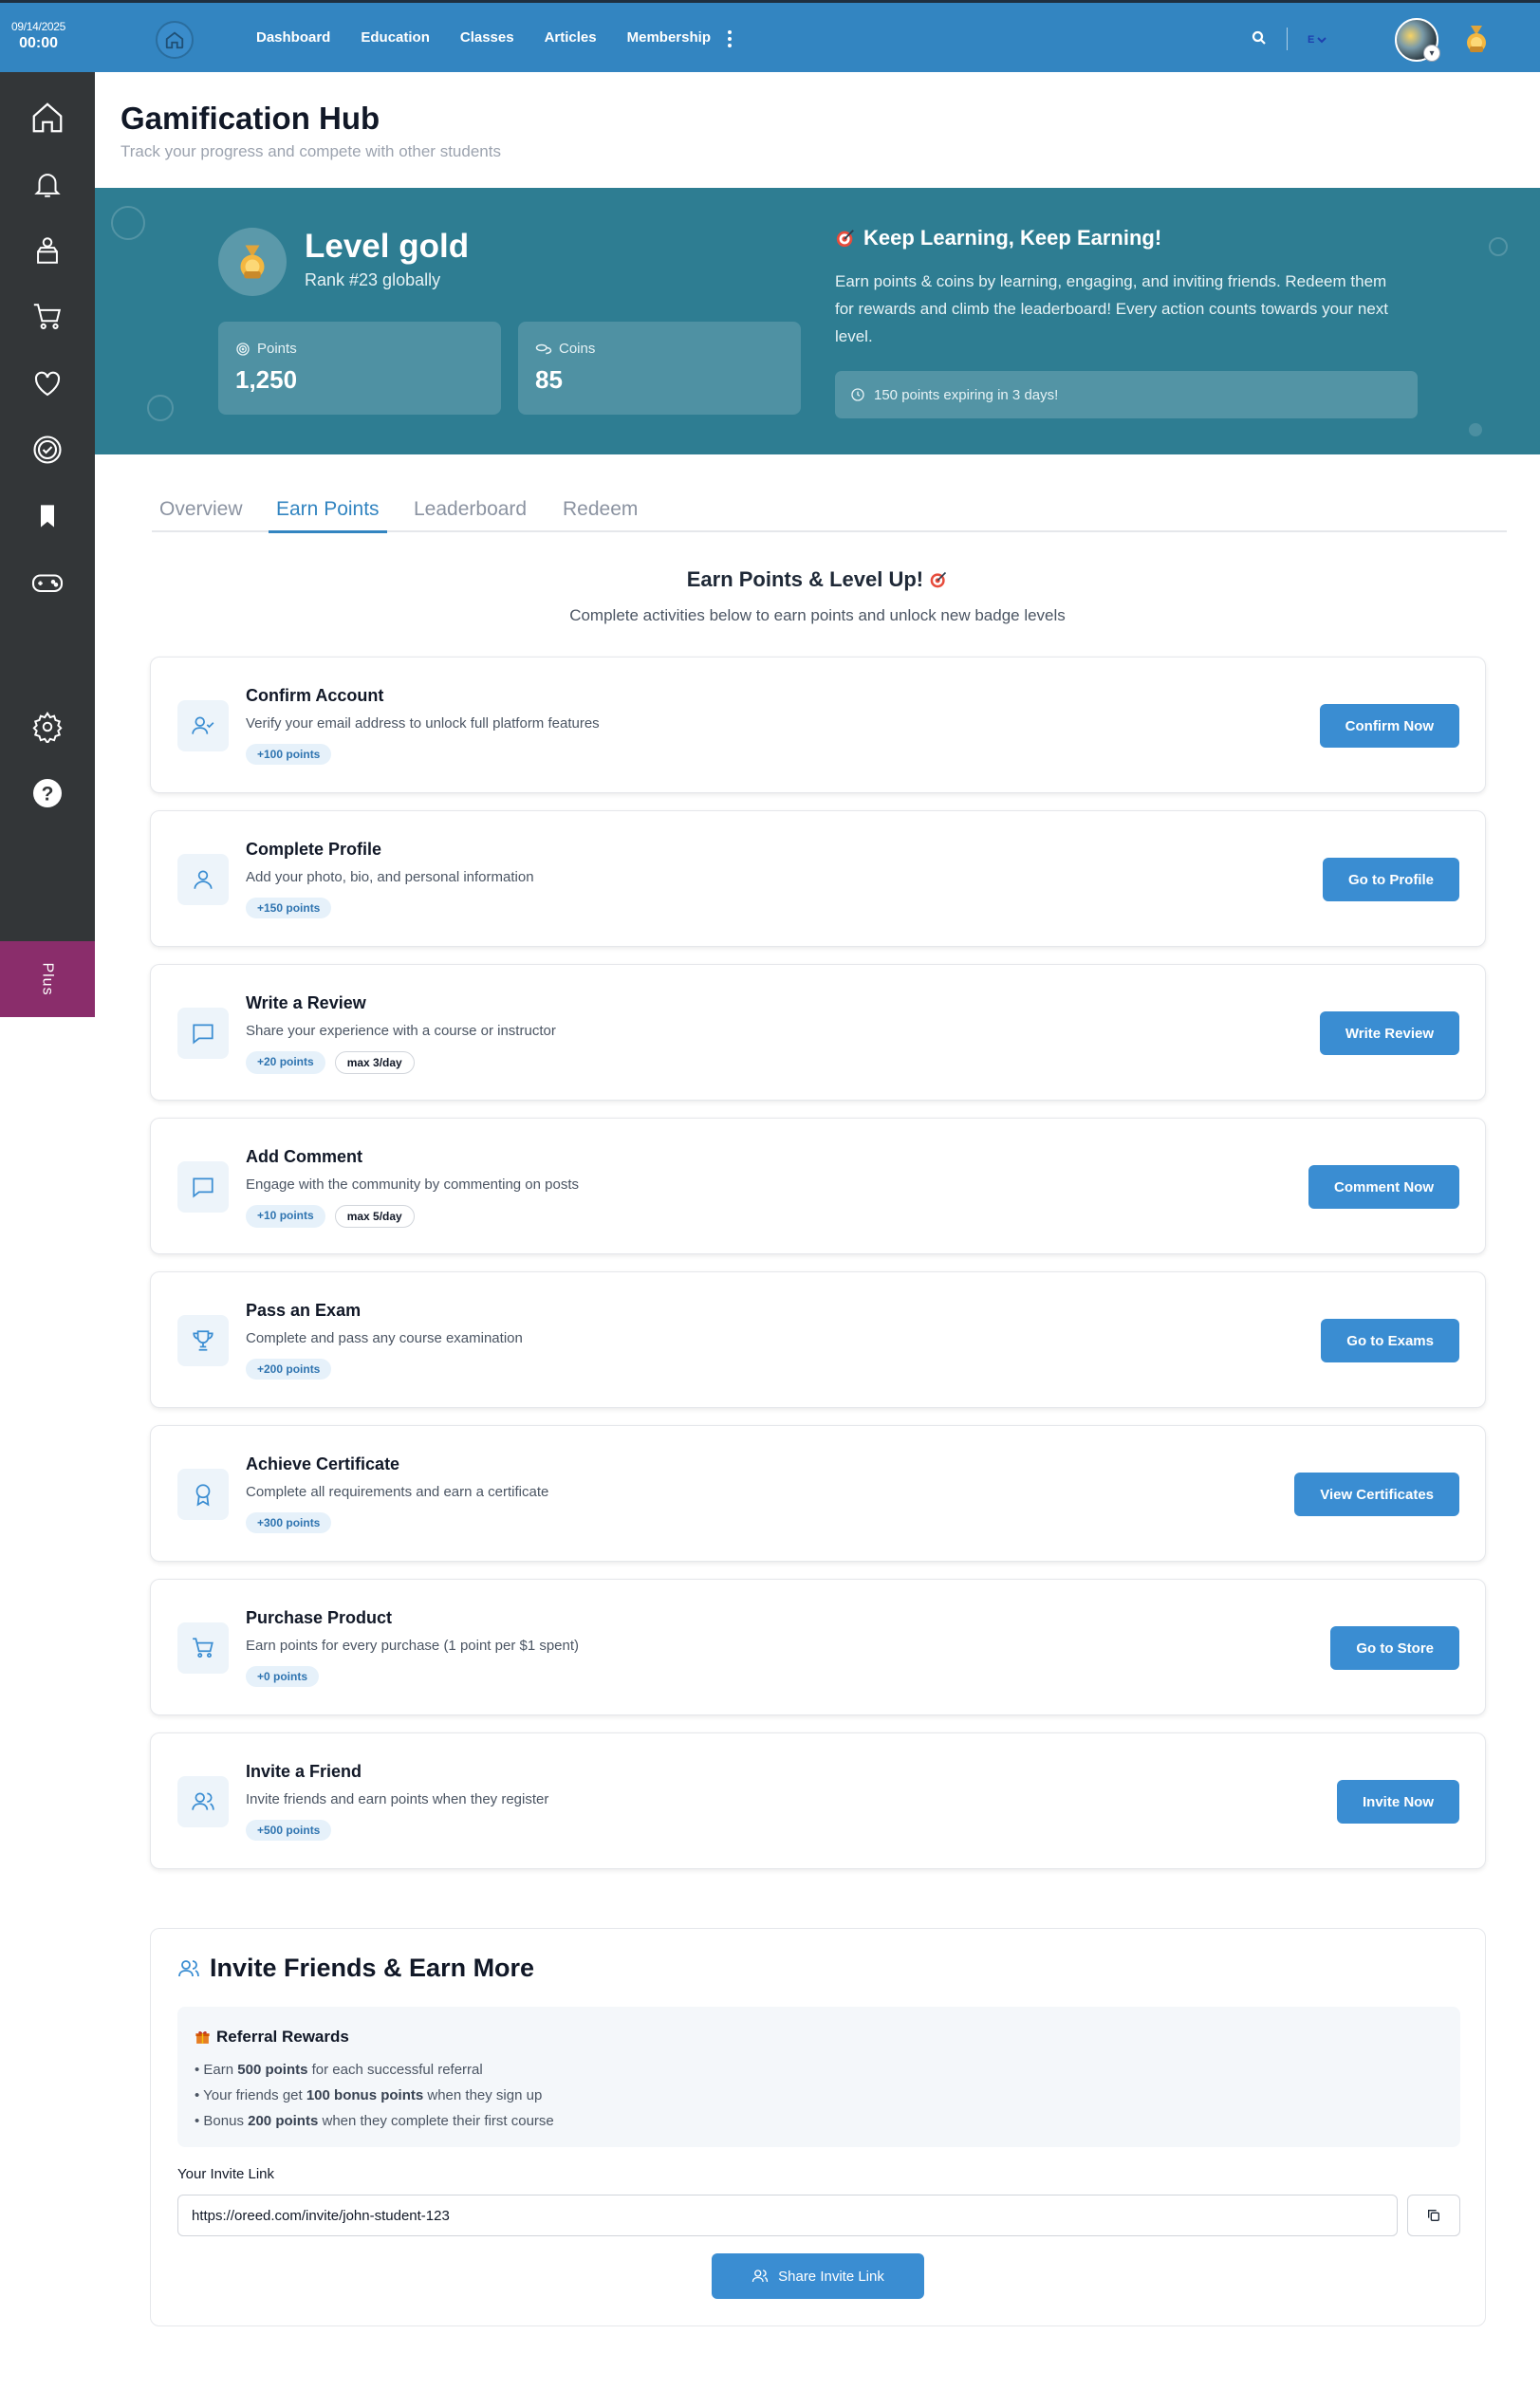 The image size is (1540, 2390). I want to click on more-vertical-icon, so click(729, 38).